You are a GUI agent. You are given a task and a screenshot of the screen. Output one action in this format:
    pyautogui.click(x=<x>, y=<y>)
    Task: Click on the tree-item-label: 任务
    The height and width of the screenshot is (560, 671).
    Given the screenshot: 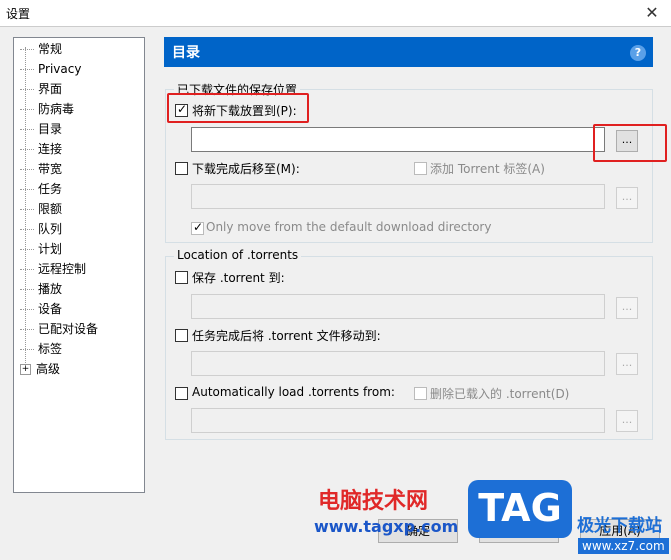 What is the action you would take?
    pyautogui.click(x=50, y=189)
    